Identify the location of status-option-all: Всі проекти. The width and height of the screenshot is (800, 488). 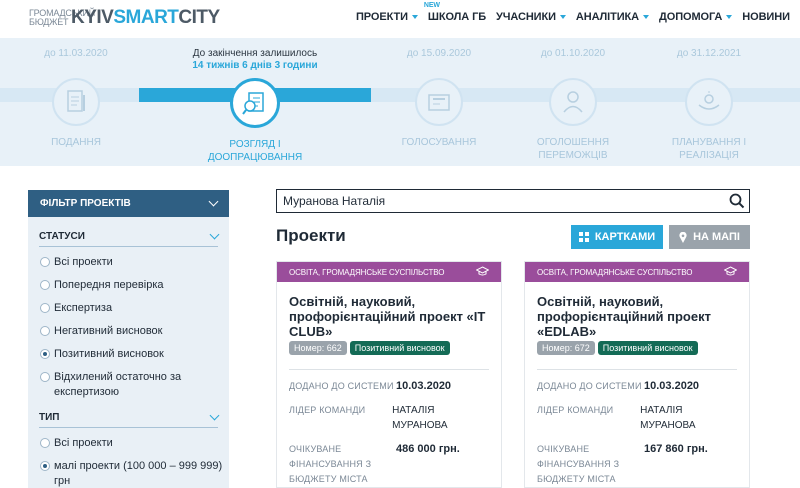
(134, 262).